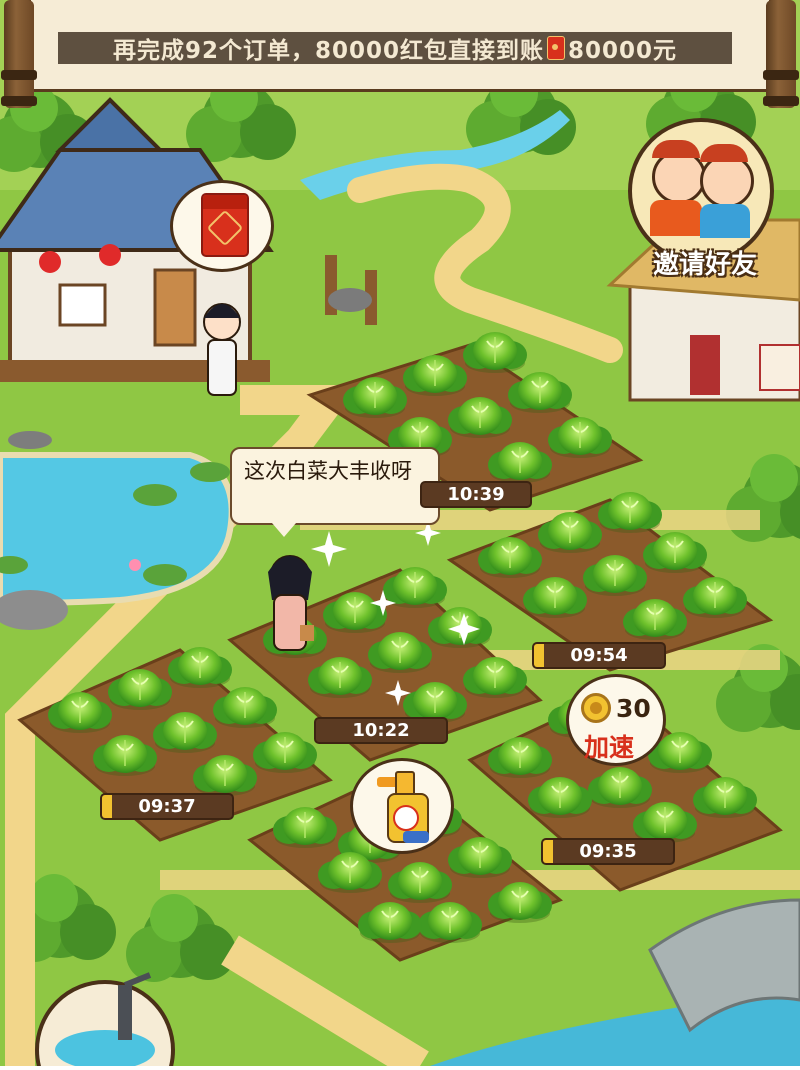 Image resolution: width=800 pixels, height=1070 pixels. I want to click on pesticide-spray-icon, so click(405, 807).